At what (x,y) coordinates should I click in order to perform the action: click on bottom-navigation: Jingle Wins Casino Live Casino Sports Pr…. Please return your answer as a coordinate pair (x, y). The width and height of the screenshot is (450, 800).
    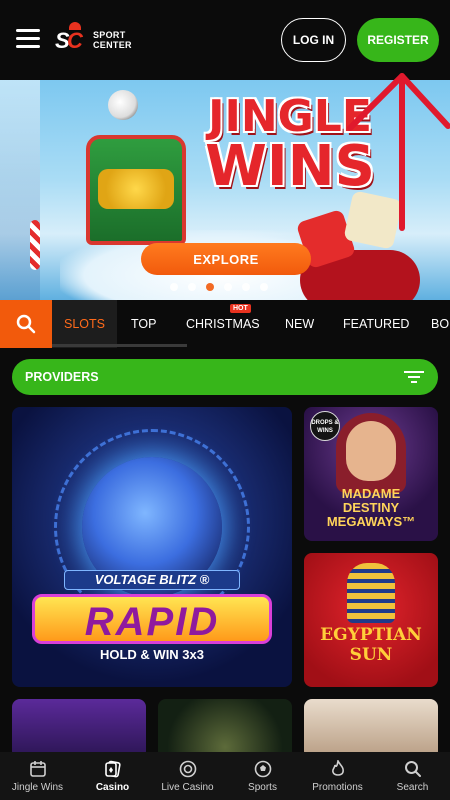
    Looking at the image, I should click on (225, 776).